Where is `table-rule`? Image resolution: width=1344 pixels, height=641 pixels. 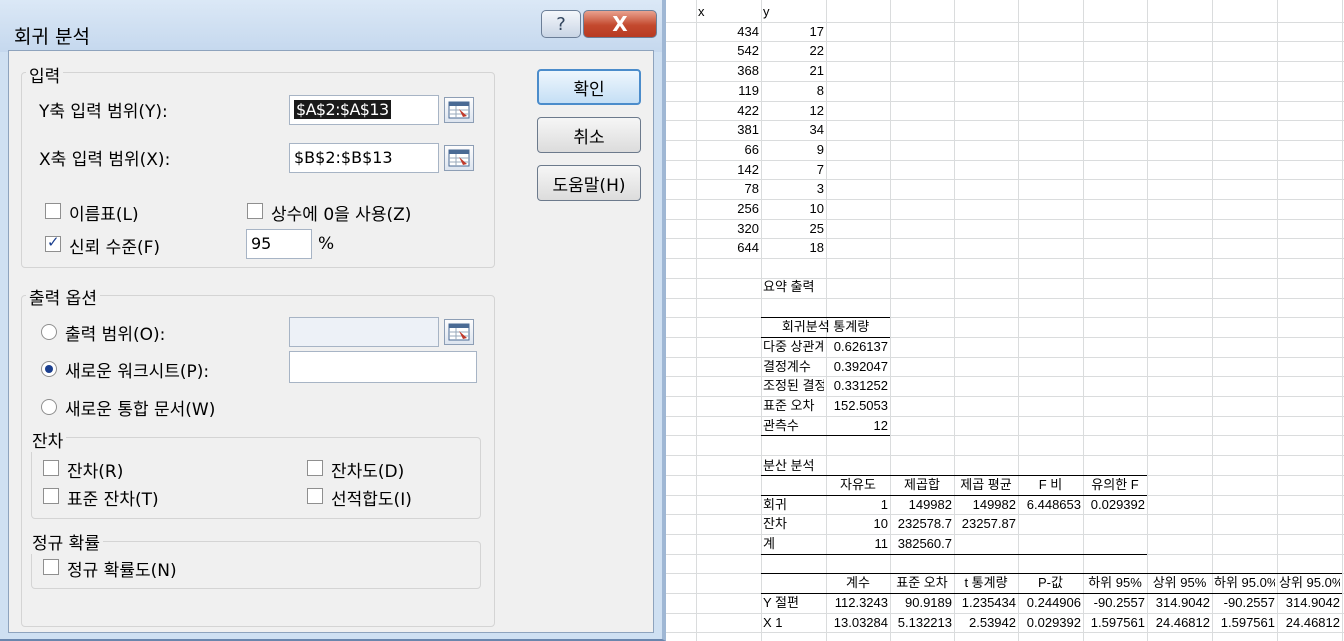 table-rule is located at coordinates (954, 554).